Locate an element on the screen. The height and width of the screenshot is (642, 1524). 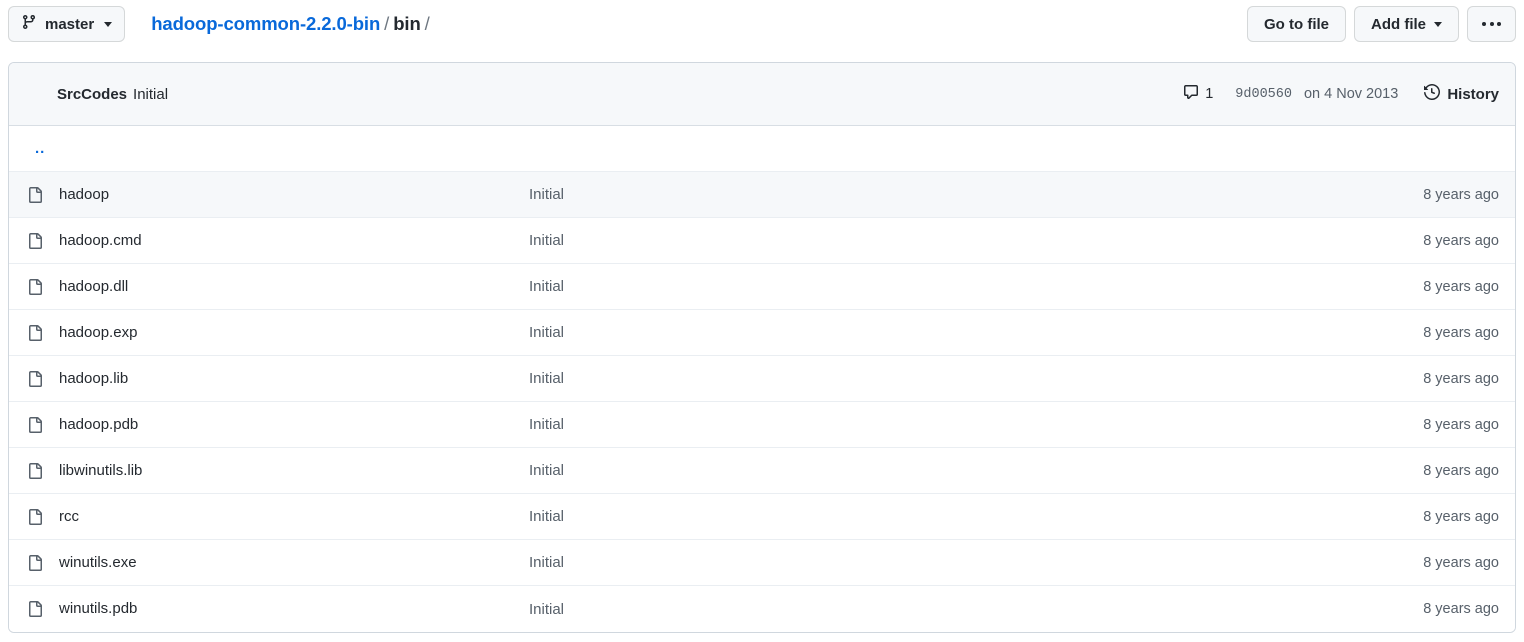
table-row: hadoop.exp Initial 8 years ago is located at coordinates (762, 333).